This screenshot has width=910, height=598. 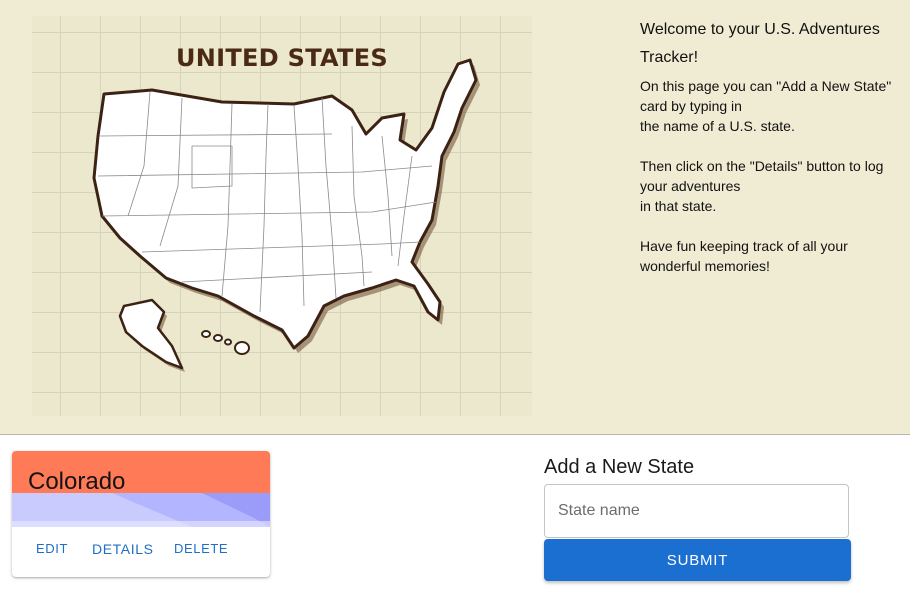 I want to click on card-header: Colorado, so click(x=141, y=489).